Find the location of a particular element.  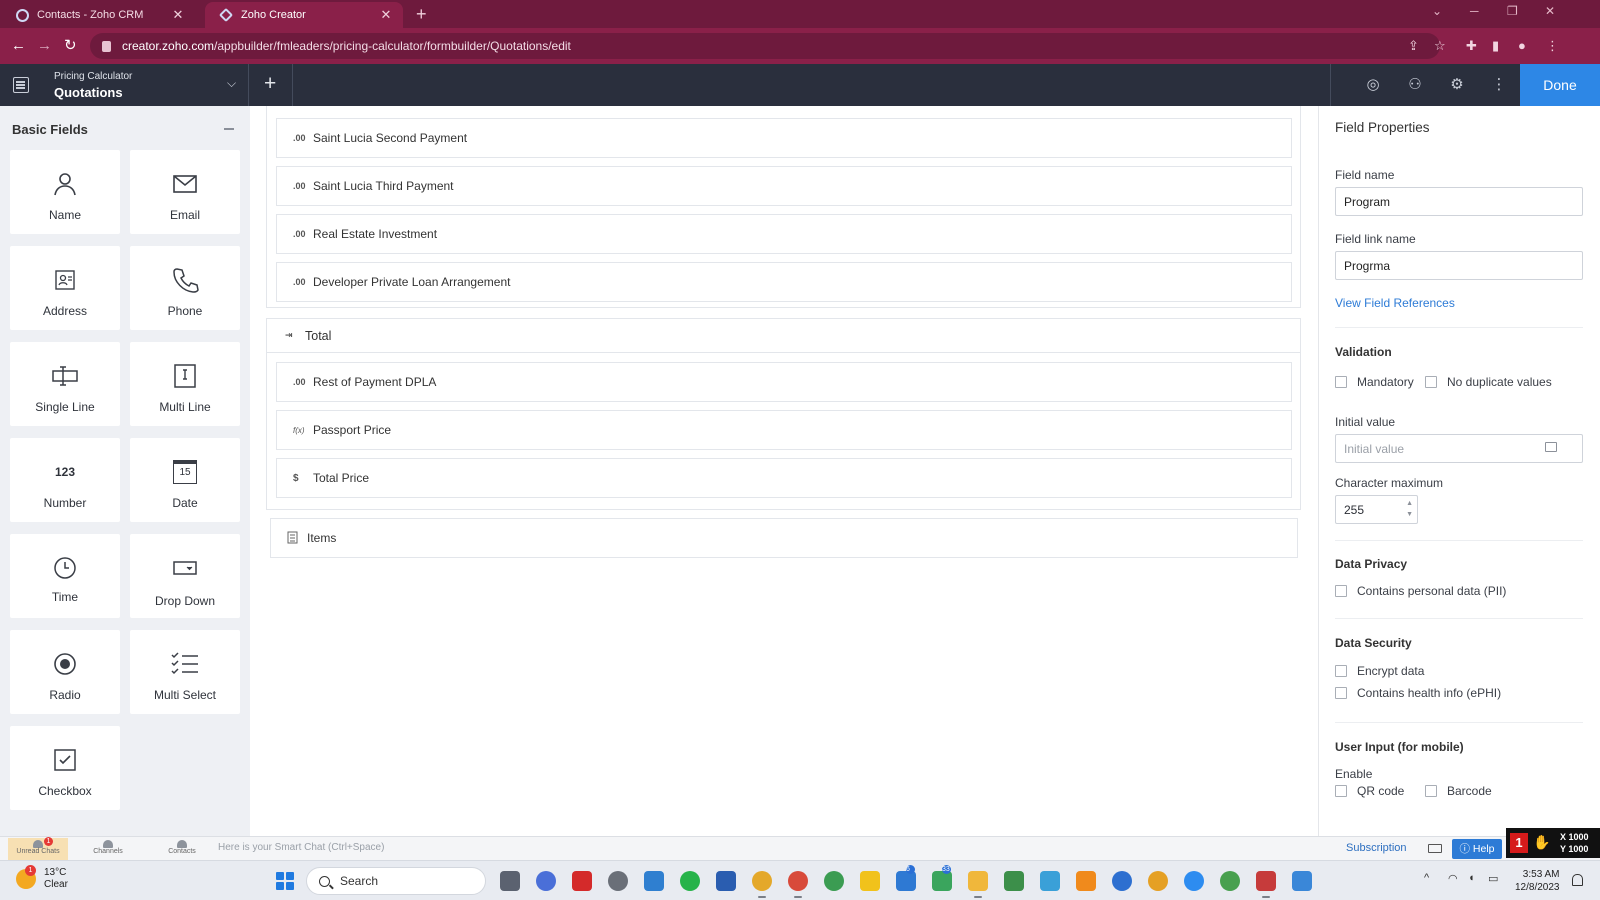

channels-button: Channels is located at coordinates (108, 849).